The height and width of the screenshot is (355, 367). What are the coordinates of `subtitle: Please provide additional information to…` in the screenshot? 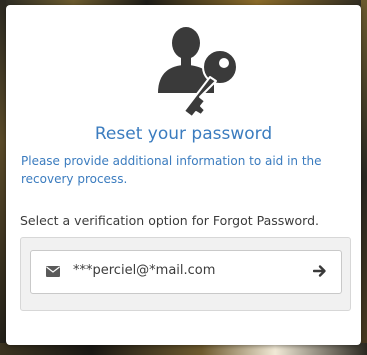 It's located at (171, 170).